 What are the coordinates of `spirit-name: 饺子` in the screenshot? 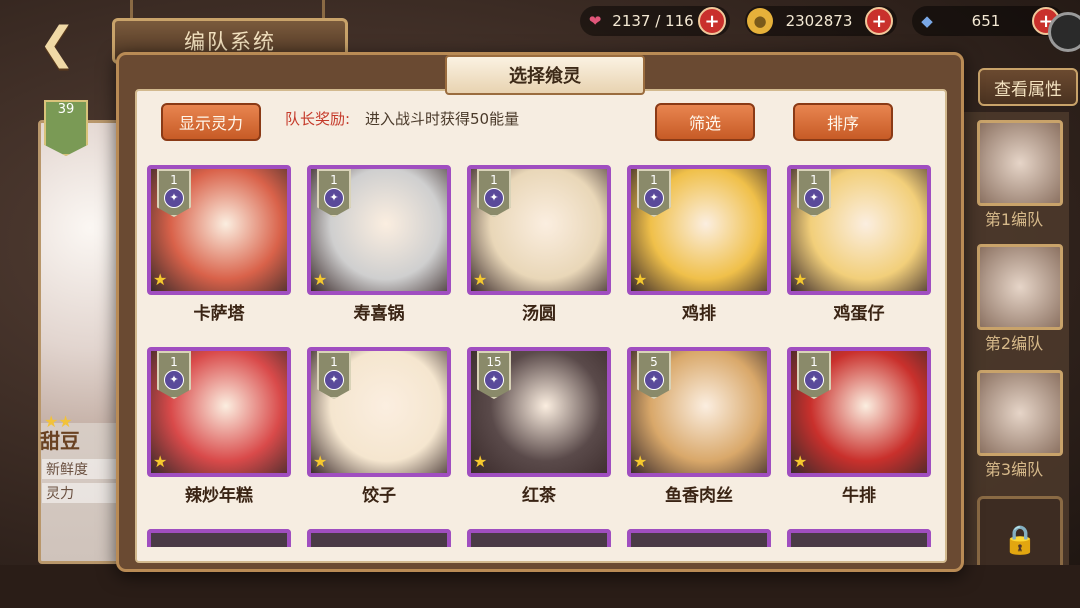 It's located at (379, 496).